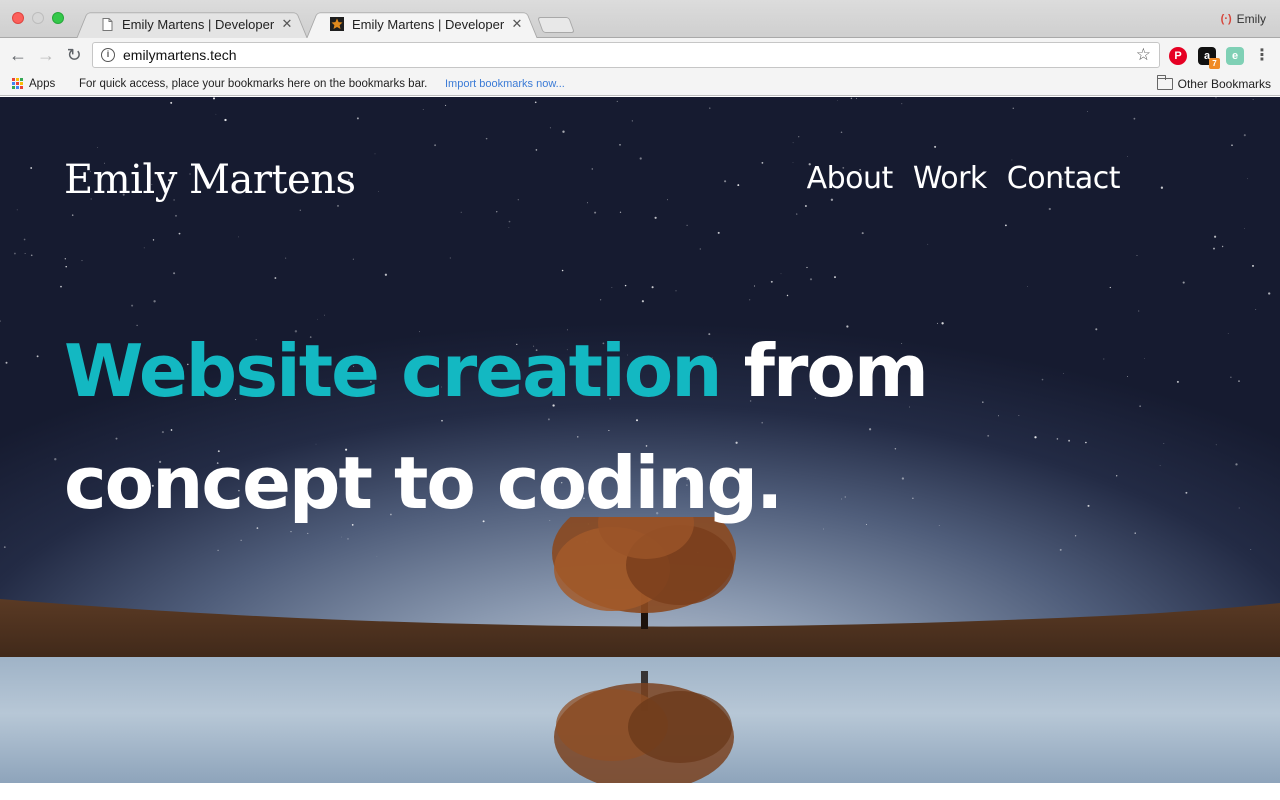  What do you see at coordinates (393, 371) in the screenshot?
I see `hero-accent-text: Website creation` at bounding box center [393, 371].